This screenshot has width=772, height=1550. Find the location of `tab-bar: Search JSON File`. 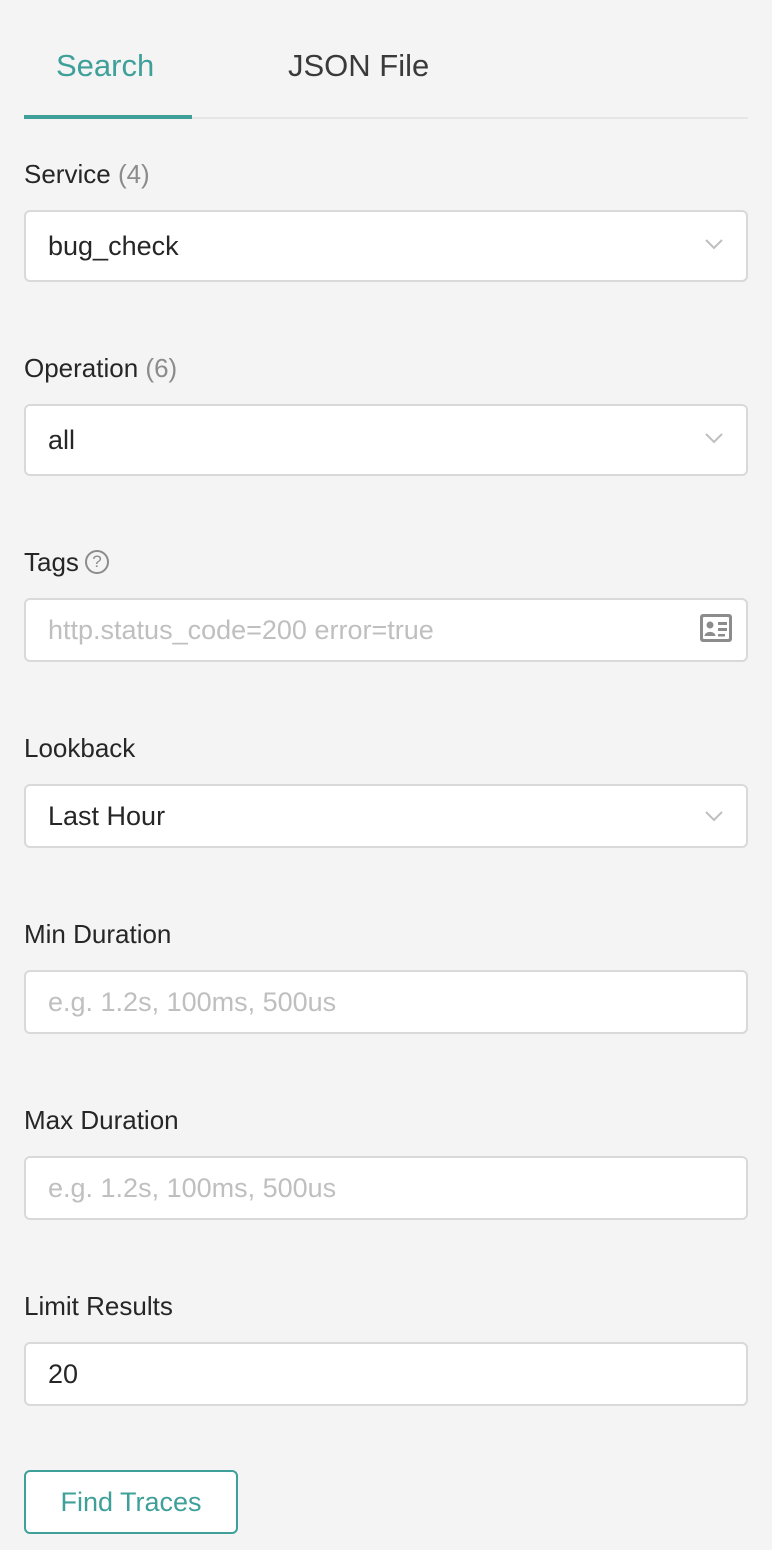

tab-bar: Search JSON File is located at coordinates (386, 59).